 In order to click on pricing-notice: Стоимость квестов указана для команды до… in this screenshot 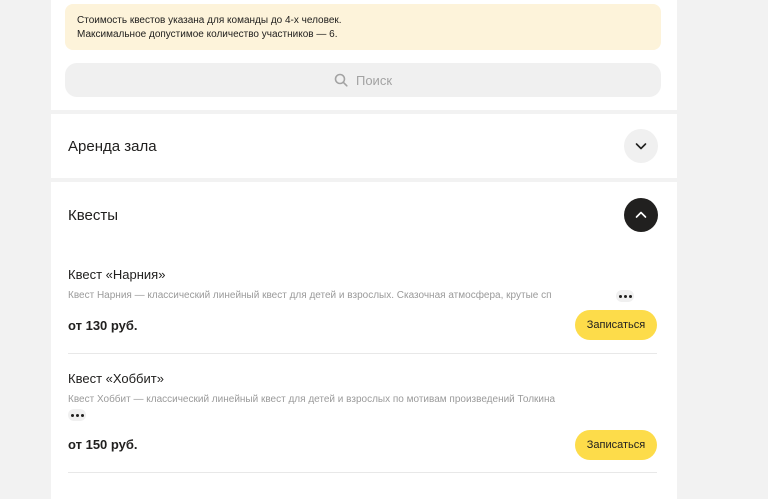, I will do `click(363, 27)`.